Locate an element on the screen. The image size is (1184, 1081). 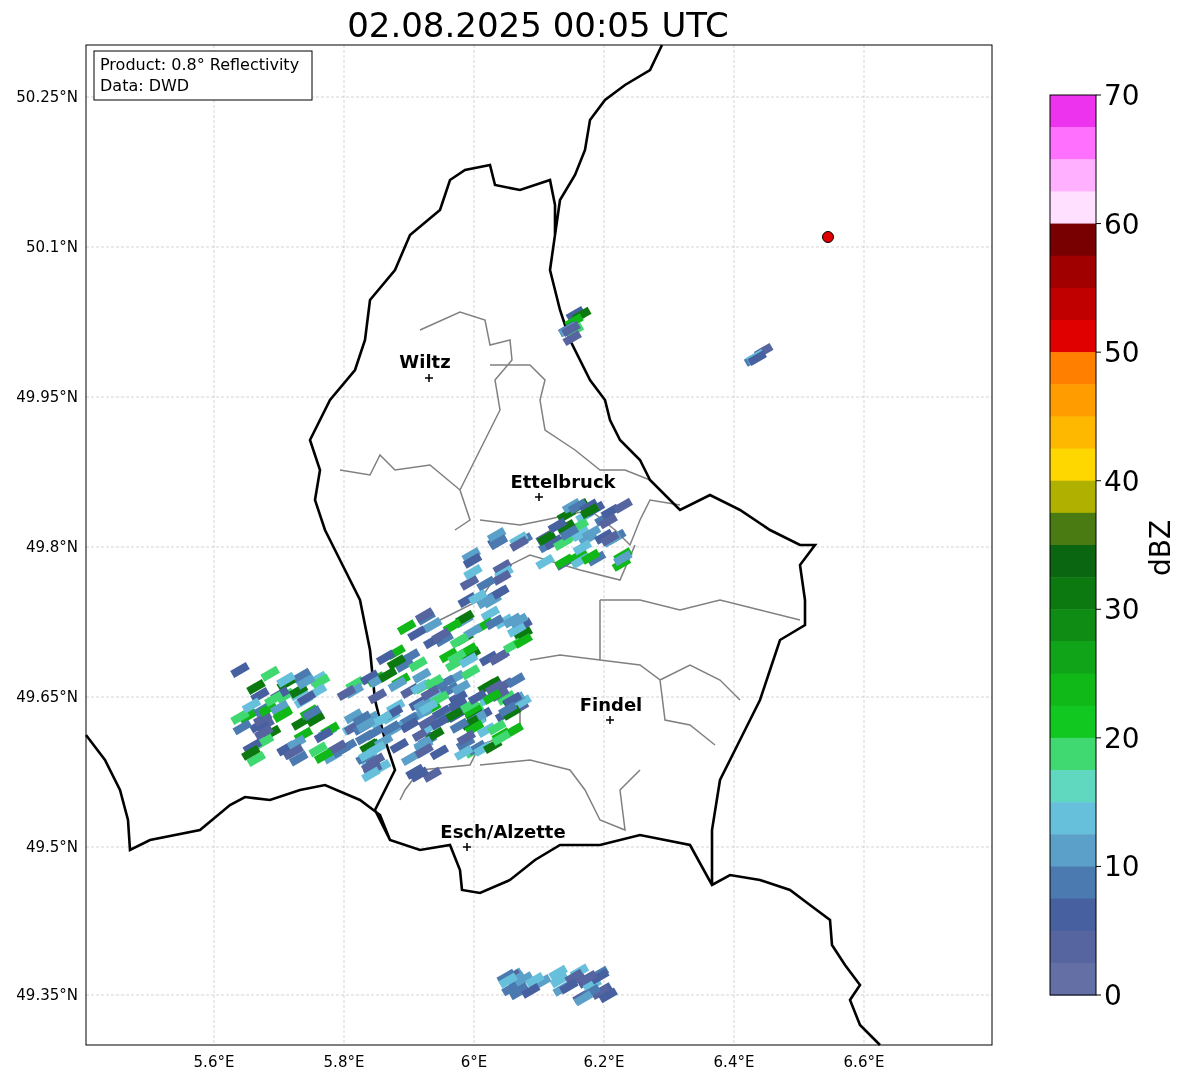
latitude-label: 49.65°N is located at coordinates (47, 697).